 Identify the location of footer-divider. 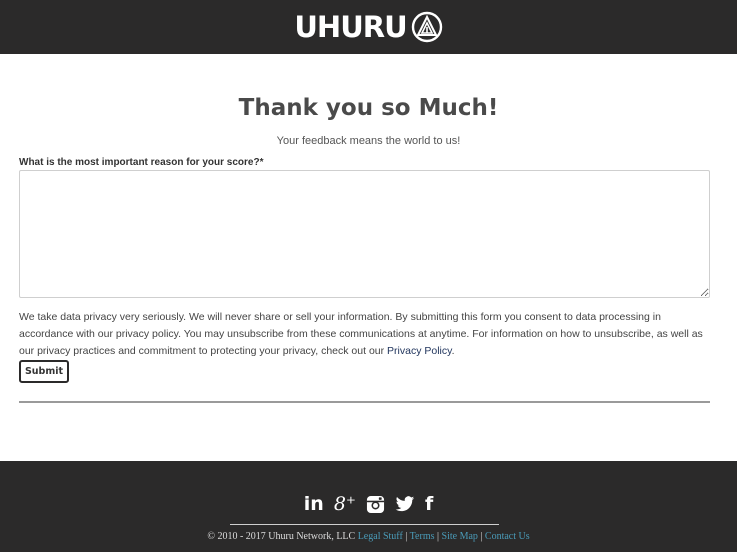
(364, 524).